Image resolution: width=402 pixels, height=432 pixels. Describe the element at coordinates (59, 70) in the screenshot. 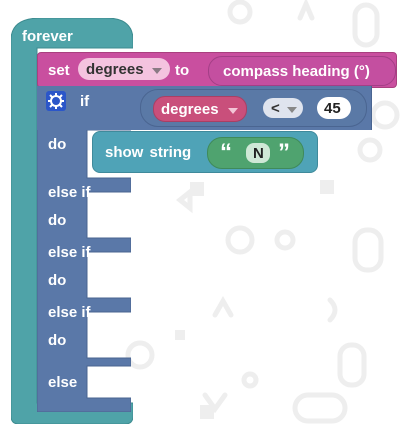

I see `set-label: set` at that location.